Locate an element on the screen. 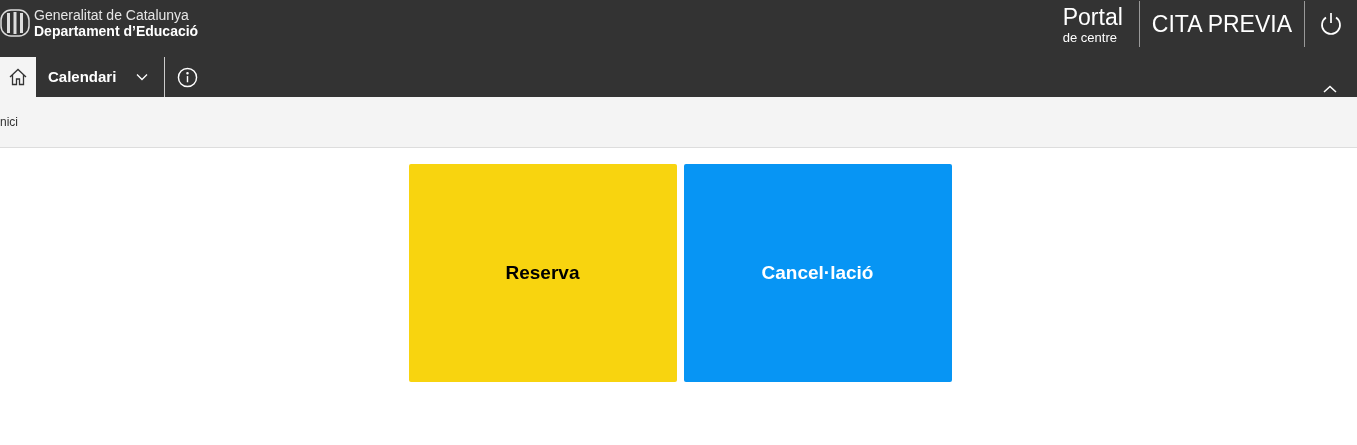  power-icon is located at coordinates (1331, 24).